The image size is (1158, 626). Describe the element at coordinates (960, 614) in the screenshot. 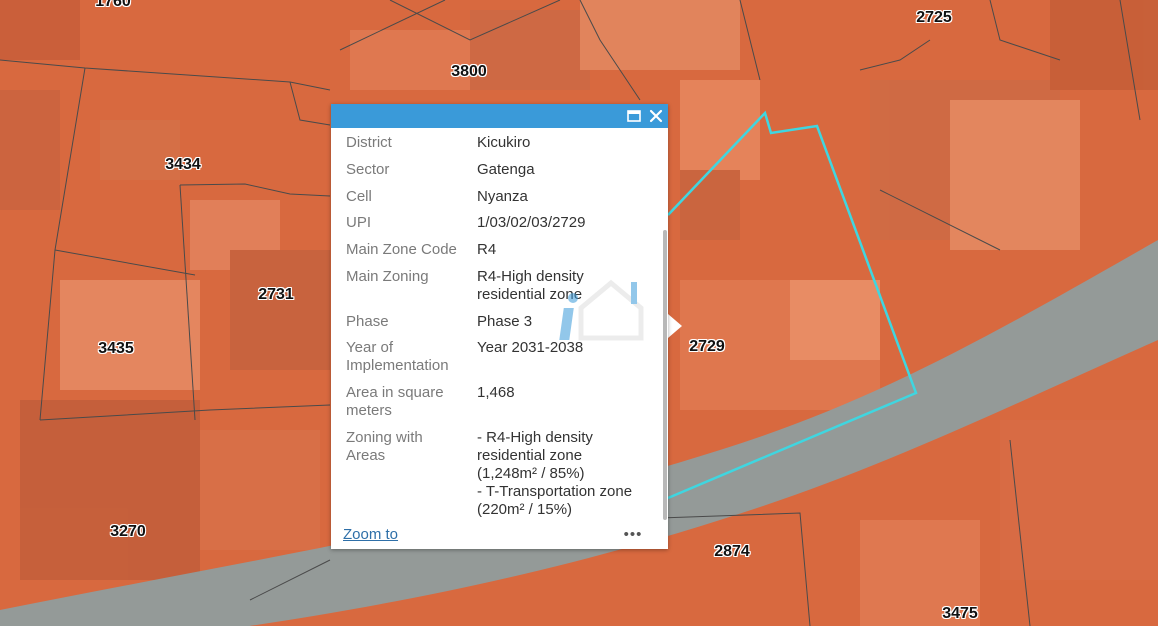

I see `parcel-label-3475: 3475` at that location.